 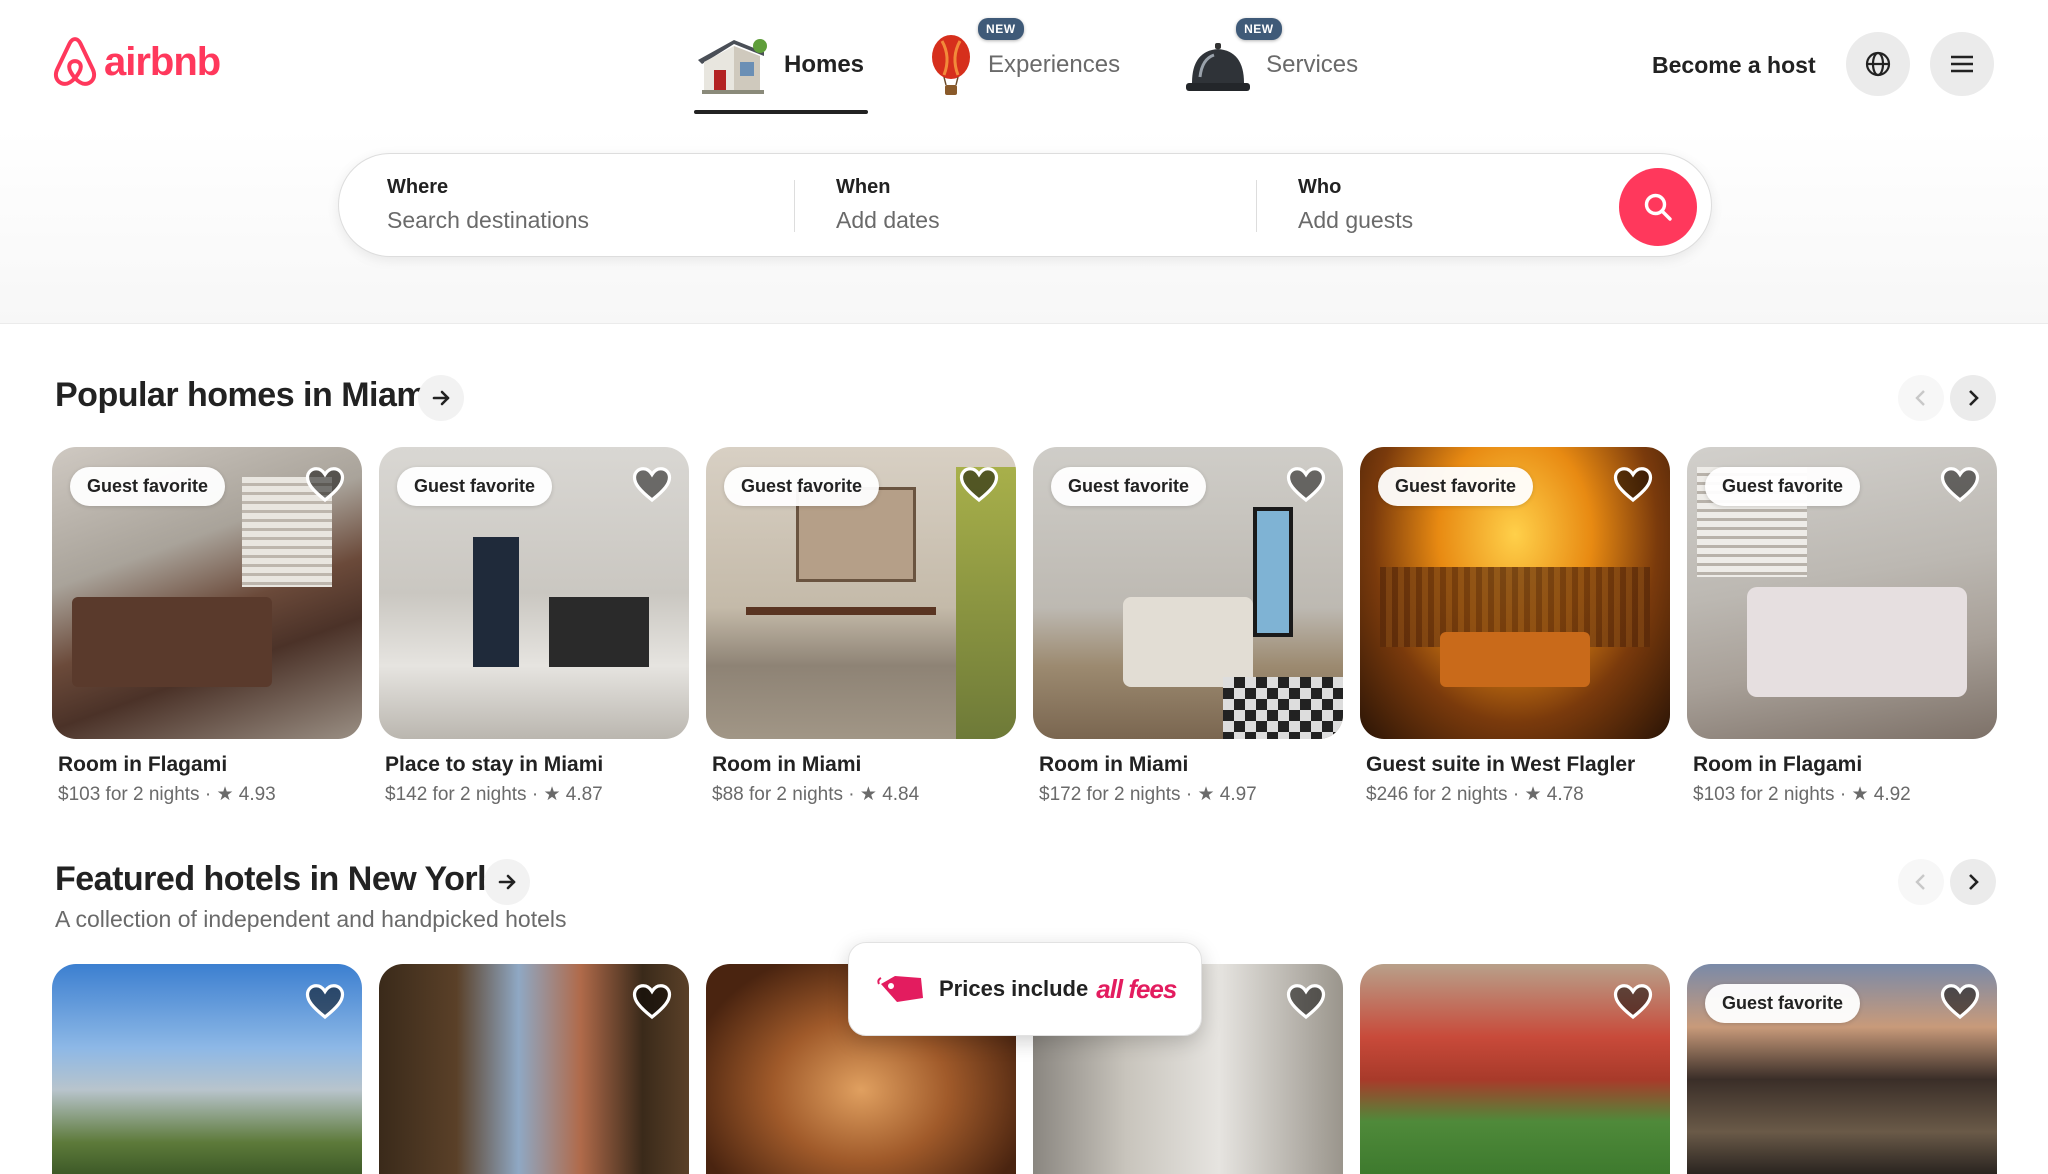 I want to click on main-menu-button, so click(x=1962, y=64).